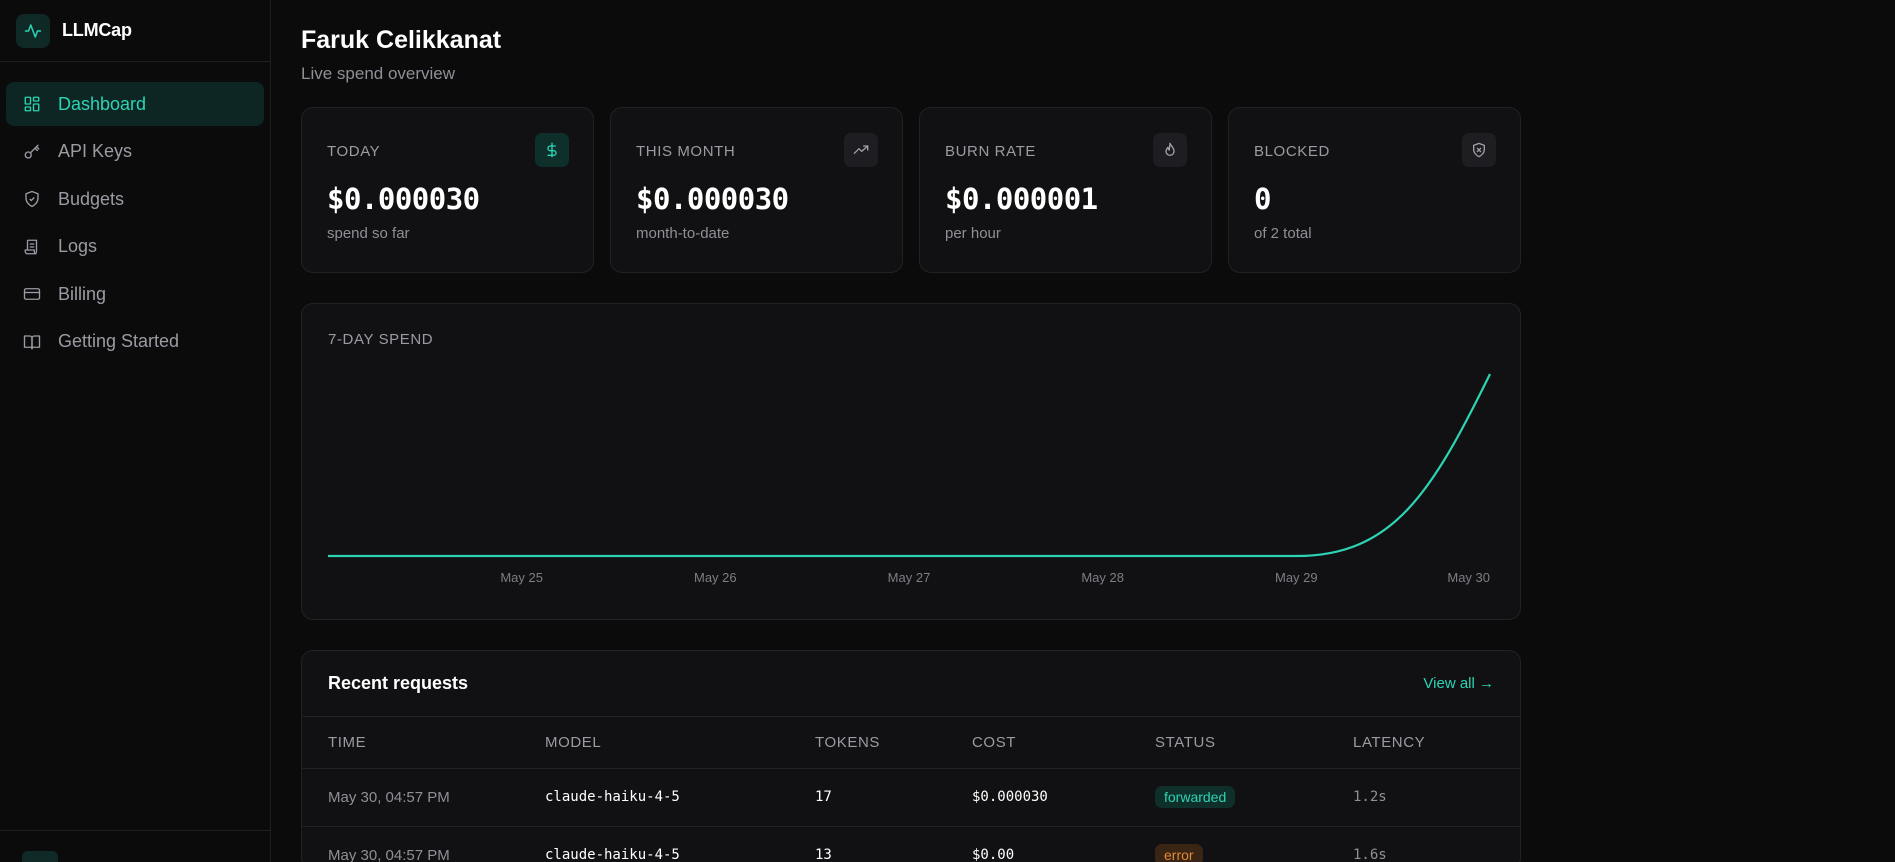 Image resolution: width=1895 pixels, height=862 pixels. Describe the element at coordinates (909, 577) in the screenshot. I see `x-tick-label: May 27` at that location.